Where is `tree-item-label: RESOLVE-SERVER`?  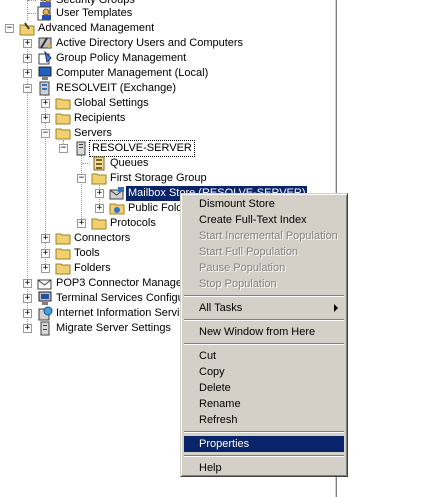
tree-item-label: RESOLVE-SERVER is located at coordinates (142, 148).